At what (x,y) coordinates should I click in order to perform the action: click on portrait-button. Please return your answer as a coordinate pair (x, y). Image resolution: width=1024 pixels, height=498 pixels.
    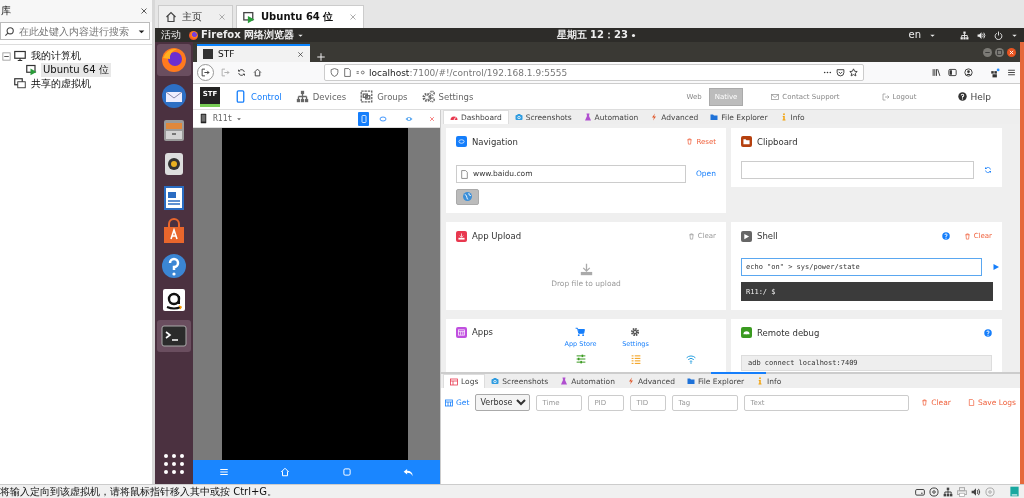
    Looking at the image, I should click on (363, 118).